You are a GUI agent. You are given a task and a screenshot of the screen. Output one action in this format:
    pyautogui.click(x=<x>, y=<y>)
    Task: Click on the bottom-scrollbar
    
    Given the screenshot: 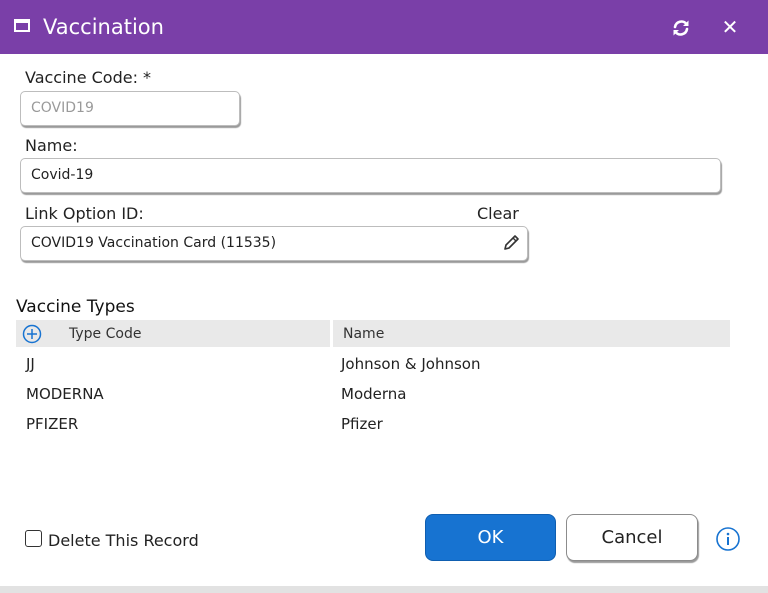 What is the action you would take?
    pyautogui.click(x=384, y=589)
    